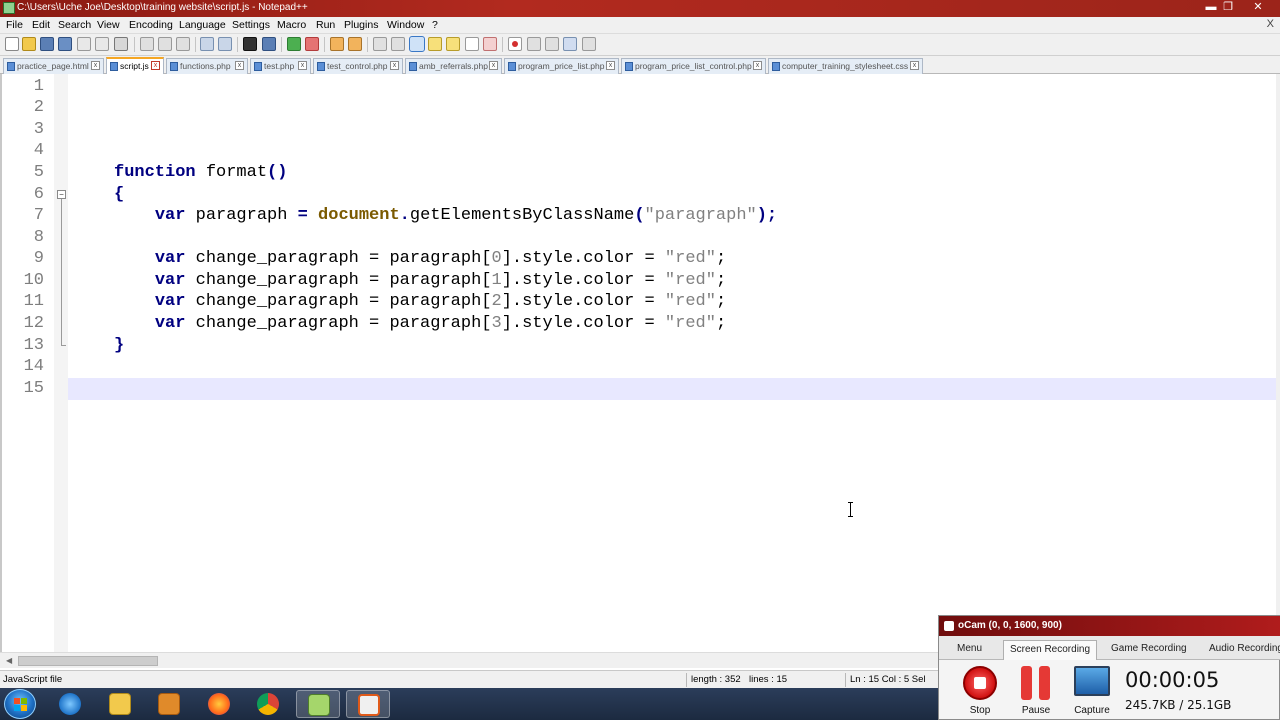 Image resolution: width=1280 pixels, height=720 pixels. I want to click on user-defined-lang-icon, so click(435, 44).